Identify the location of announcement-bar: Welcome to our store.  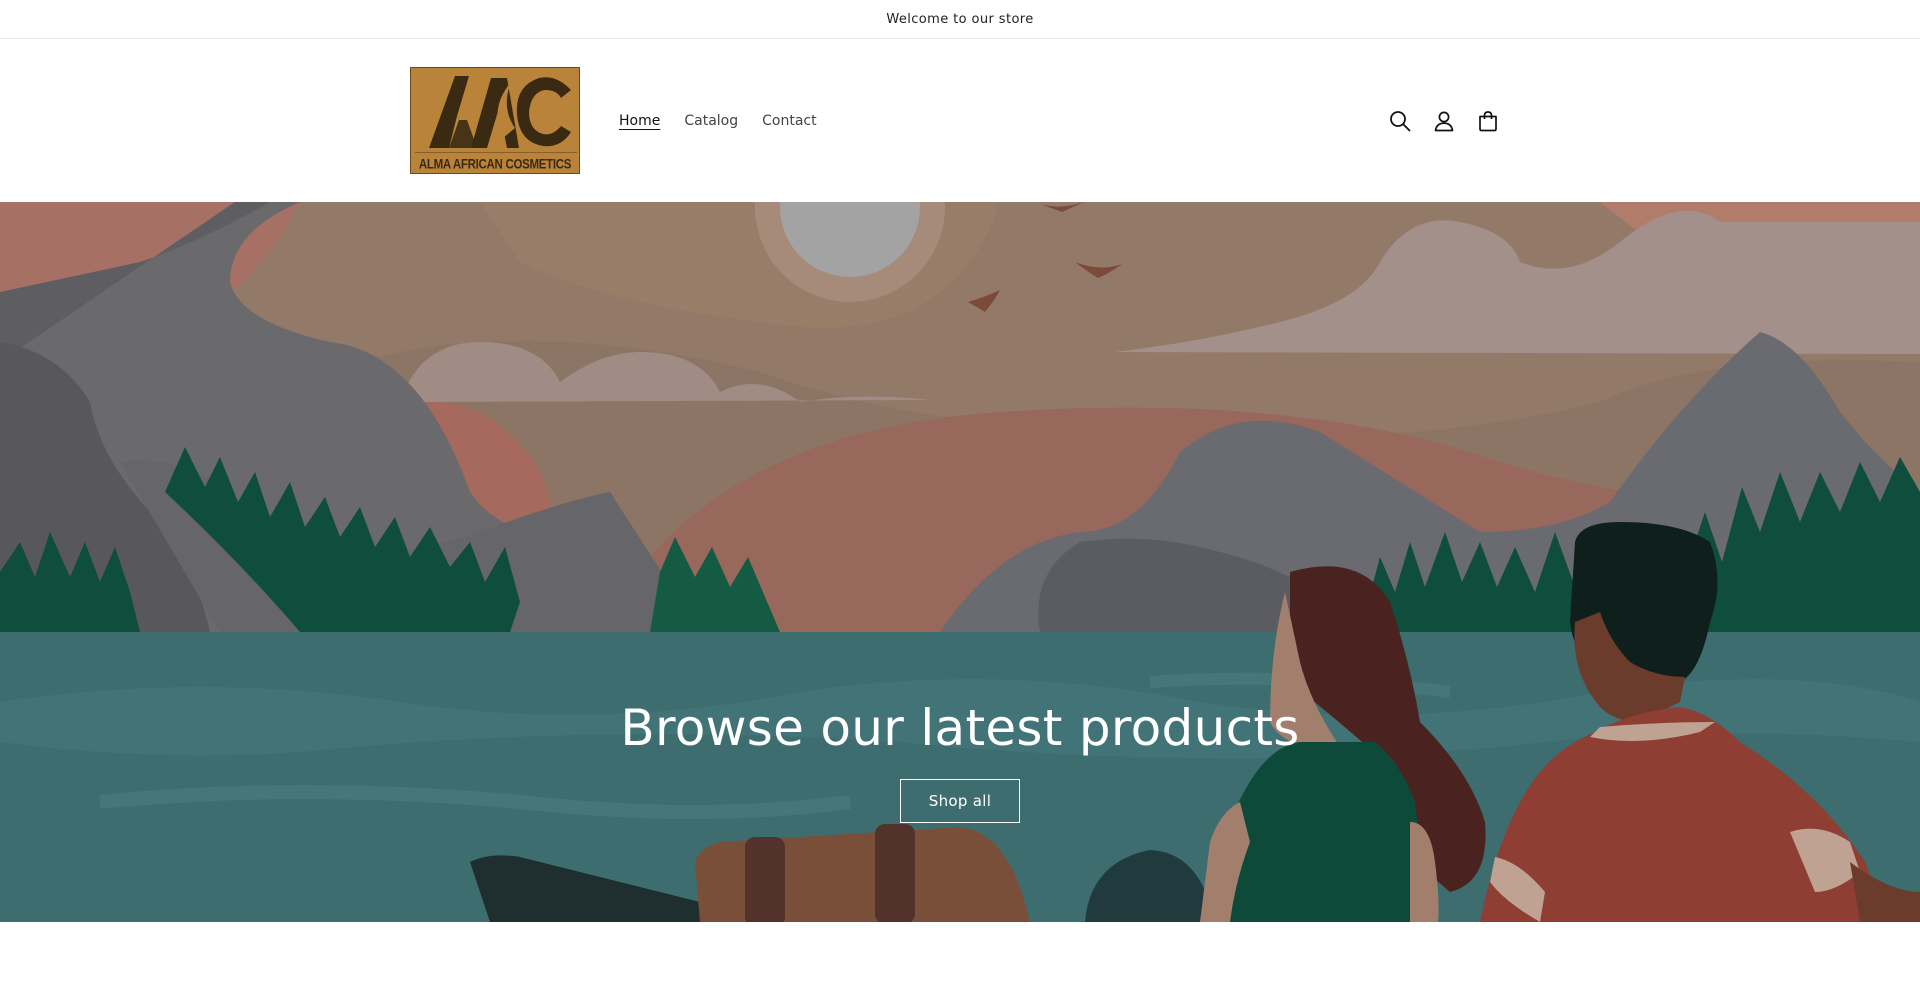
(960, 19).